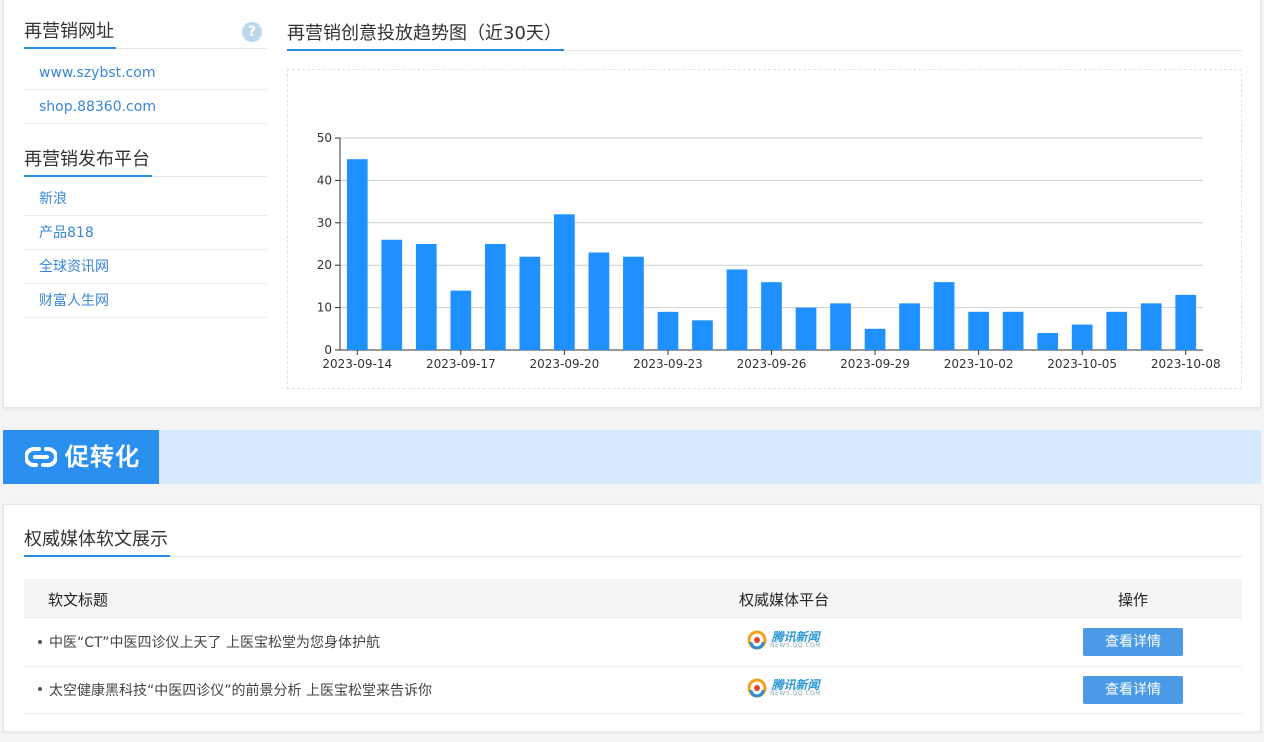 The width and height of the screenshot is (1264, 742). Describe the element at coordinates (145, 267) in the screenshot. I see `platform-link-global-news: 全球资讯网` at that location.